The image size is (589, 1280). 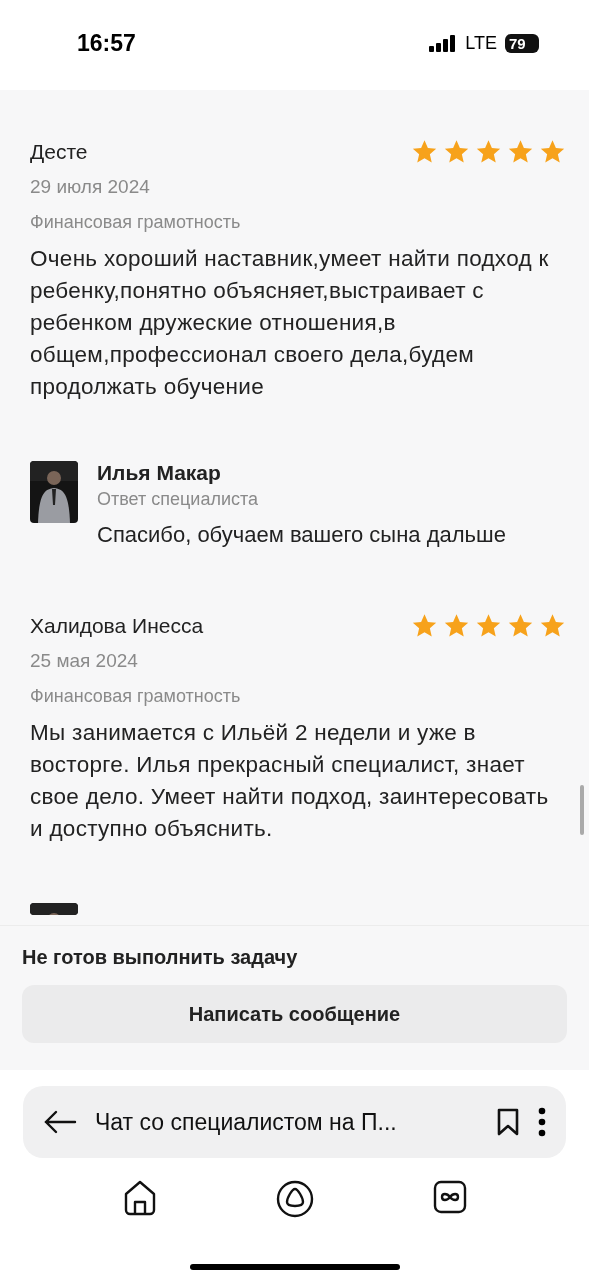 I want to click on review-date: 25 мая 2024, so click(x=84, y=661).